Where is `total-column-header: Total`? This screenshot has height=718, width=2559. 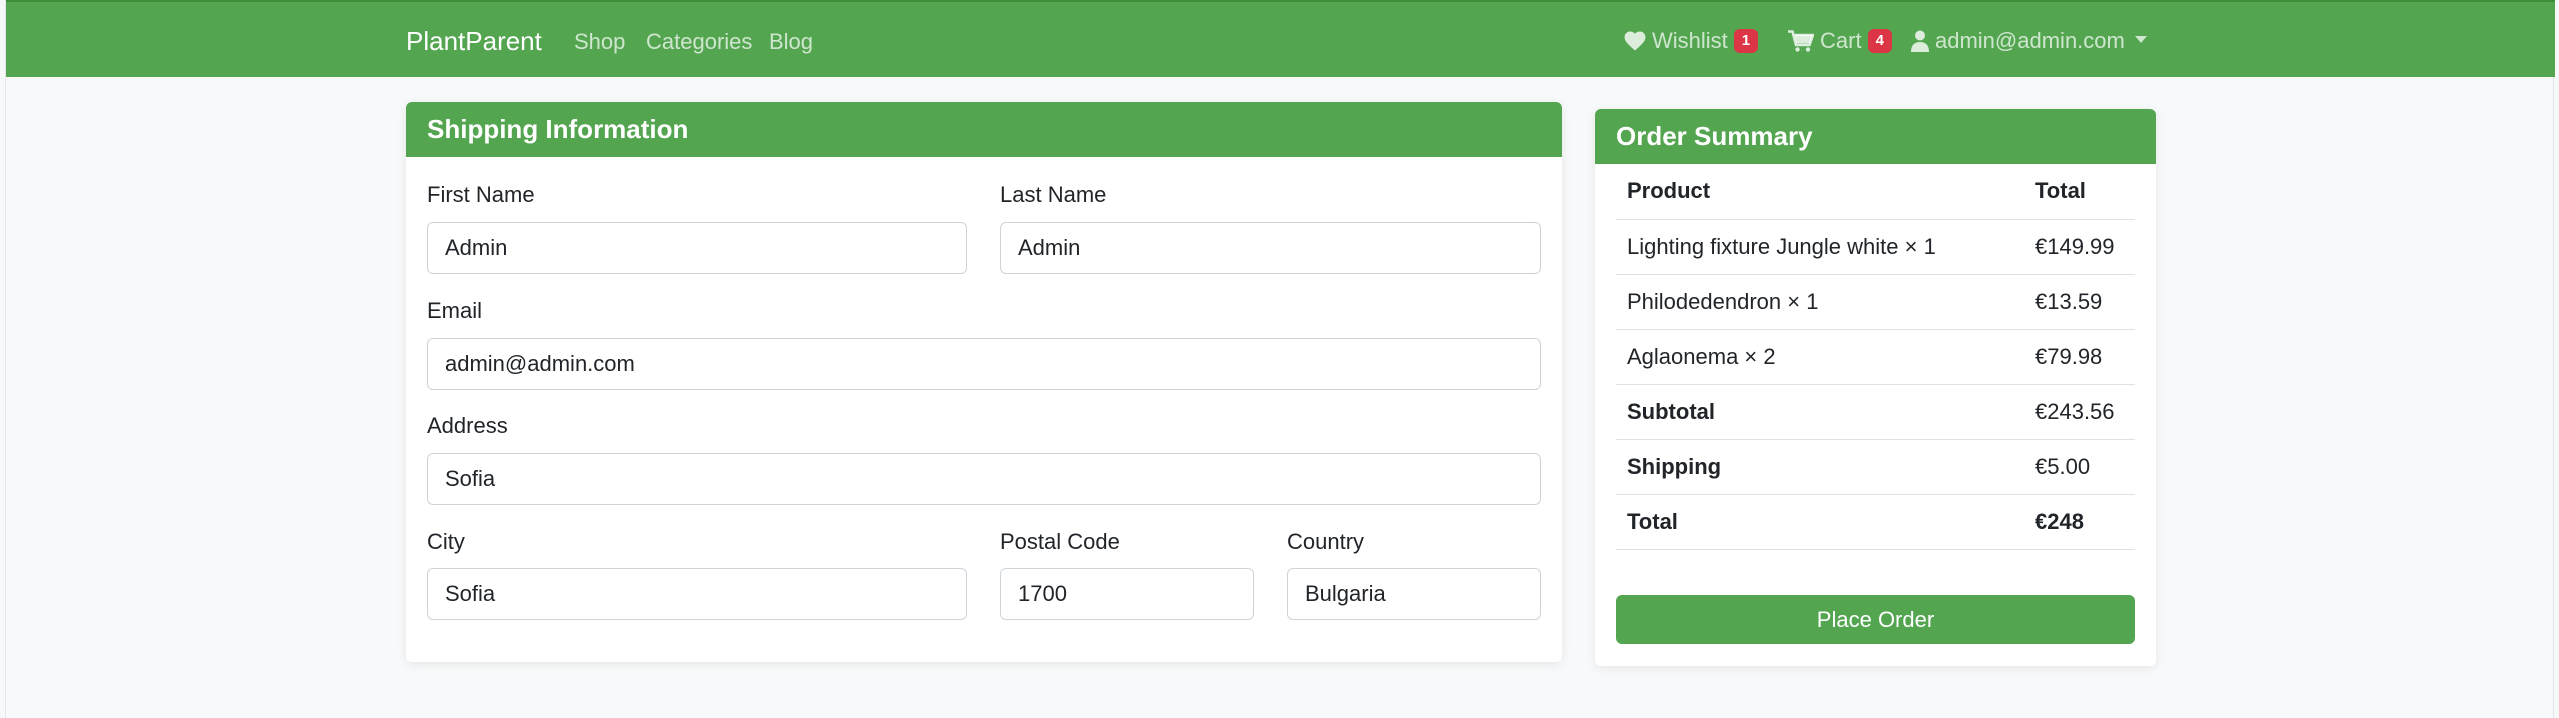
total-column-header: Total is located at coordinates (2079, 192).